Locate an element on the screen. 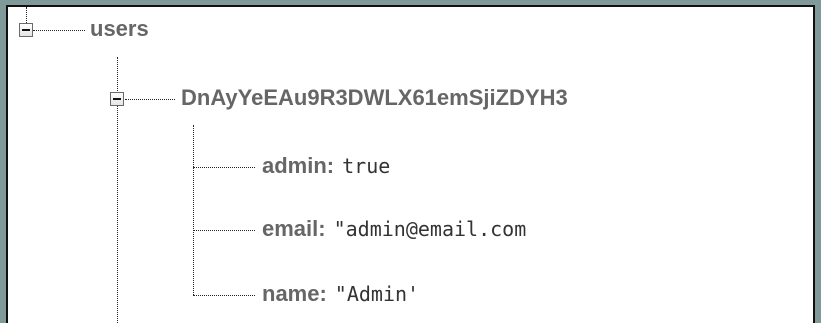 This screenshot has width=821, height=323. node-key-users: users is located at coordinates (119, 28).